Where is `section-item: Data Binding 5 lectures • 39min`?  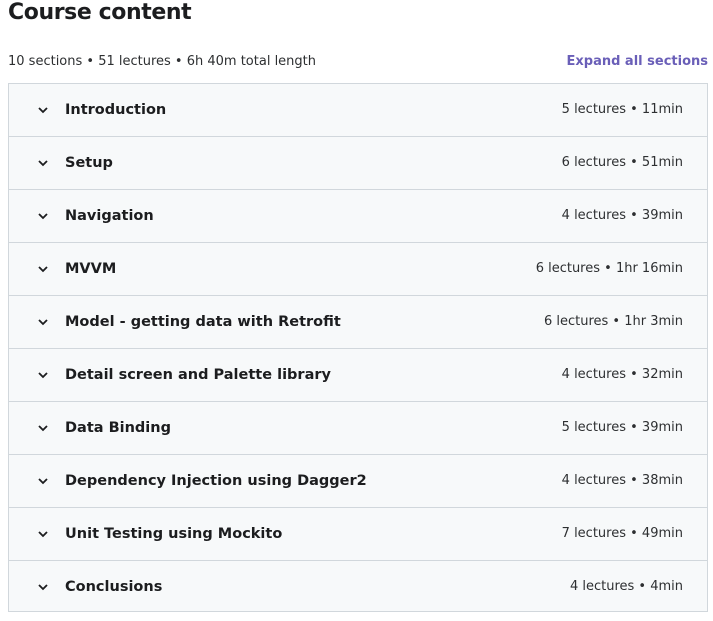 section-item: Data Binding 5 lectures • 39min is located at coordinates (358, 428).